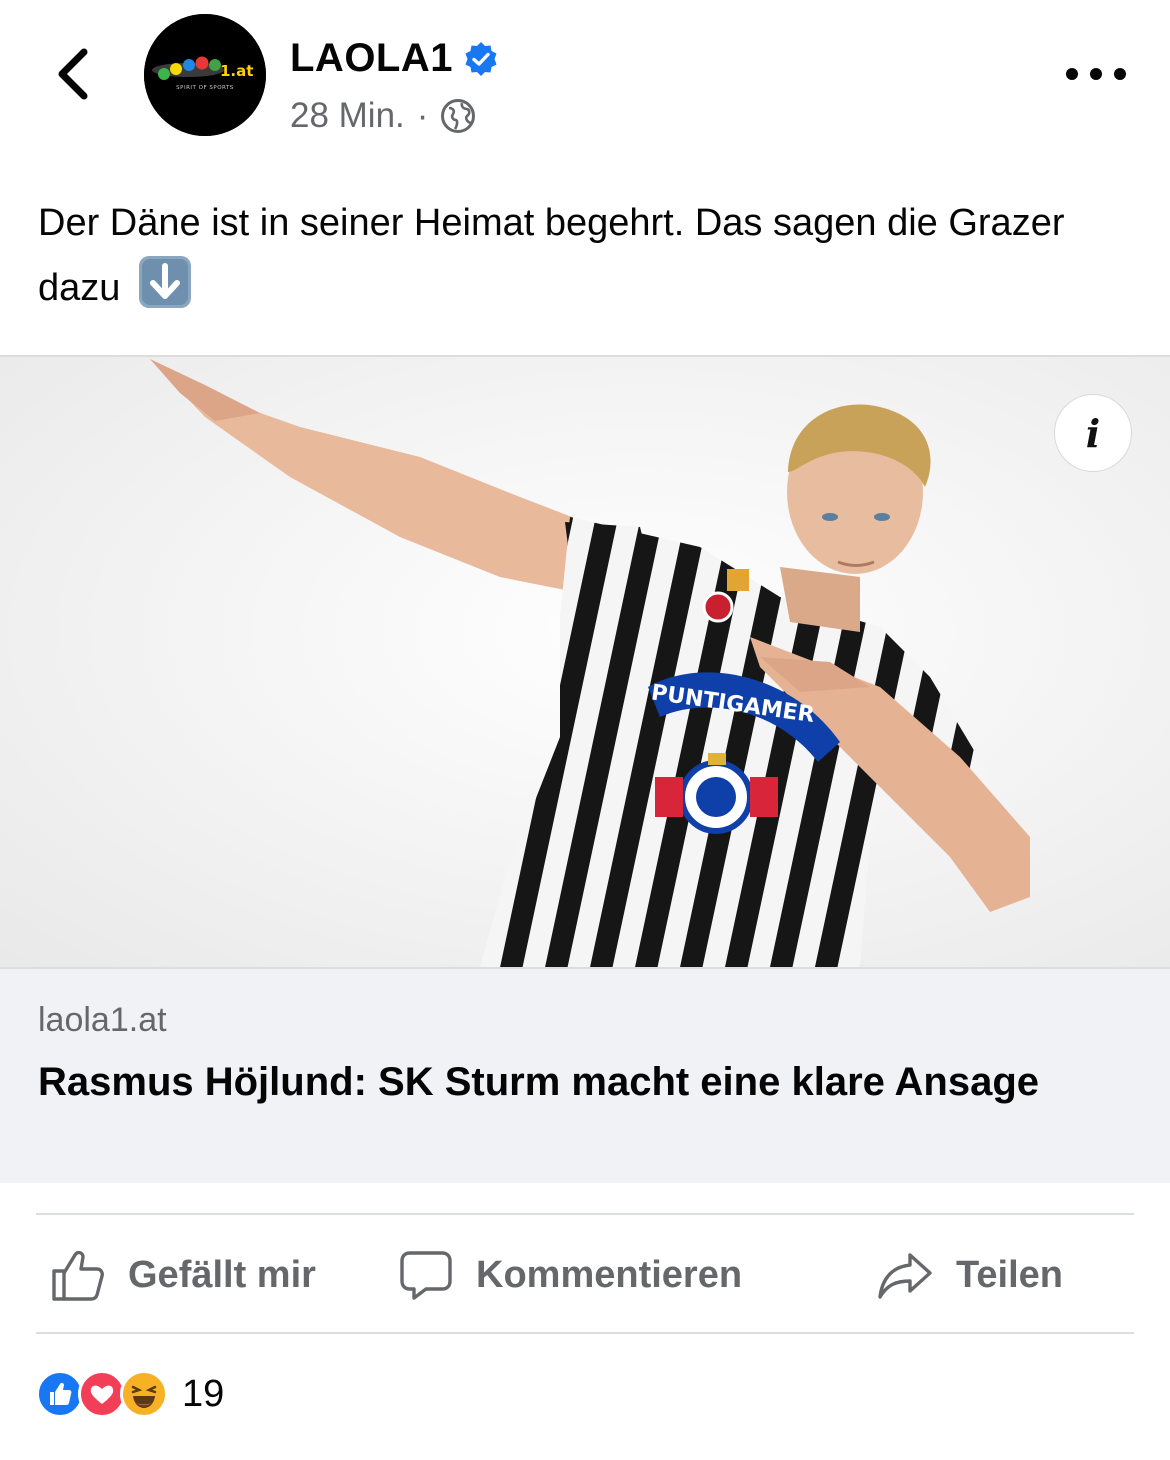  Describe the element at coordinates (347, 116) in the screenshot. I see `post-time: 28 Min.` at that location.